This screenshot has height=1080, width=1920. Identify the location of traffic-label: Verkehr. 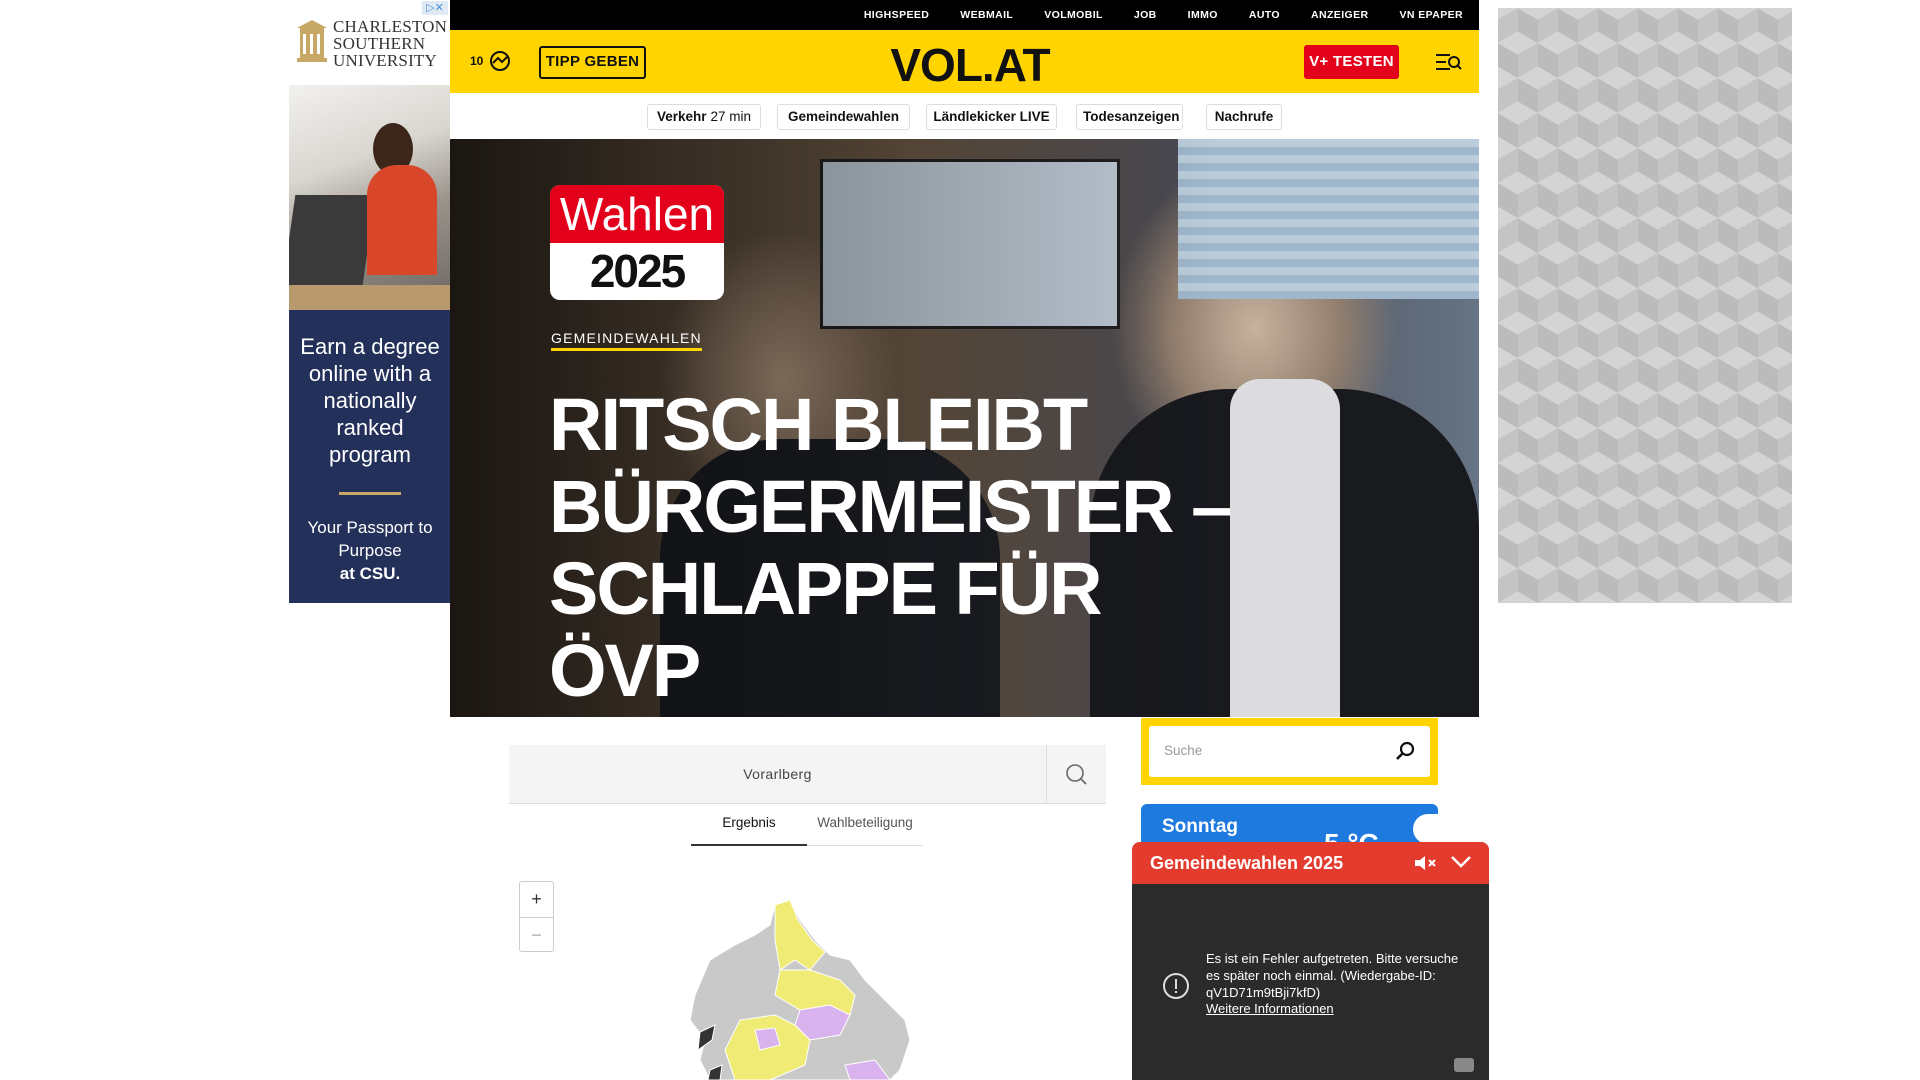
(681, 116).